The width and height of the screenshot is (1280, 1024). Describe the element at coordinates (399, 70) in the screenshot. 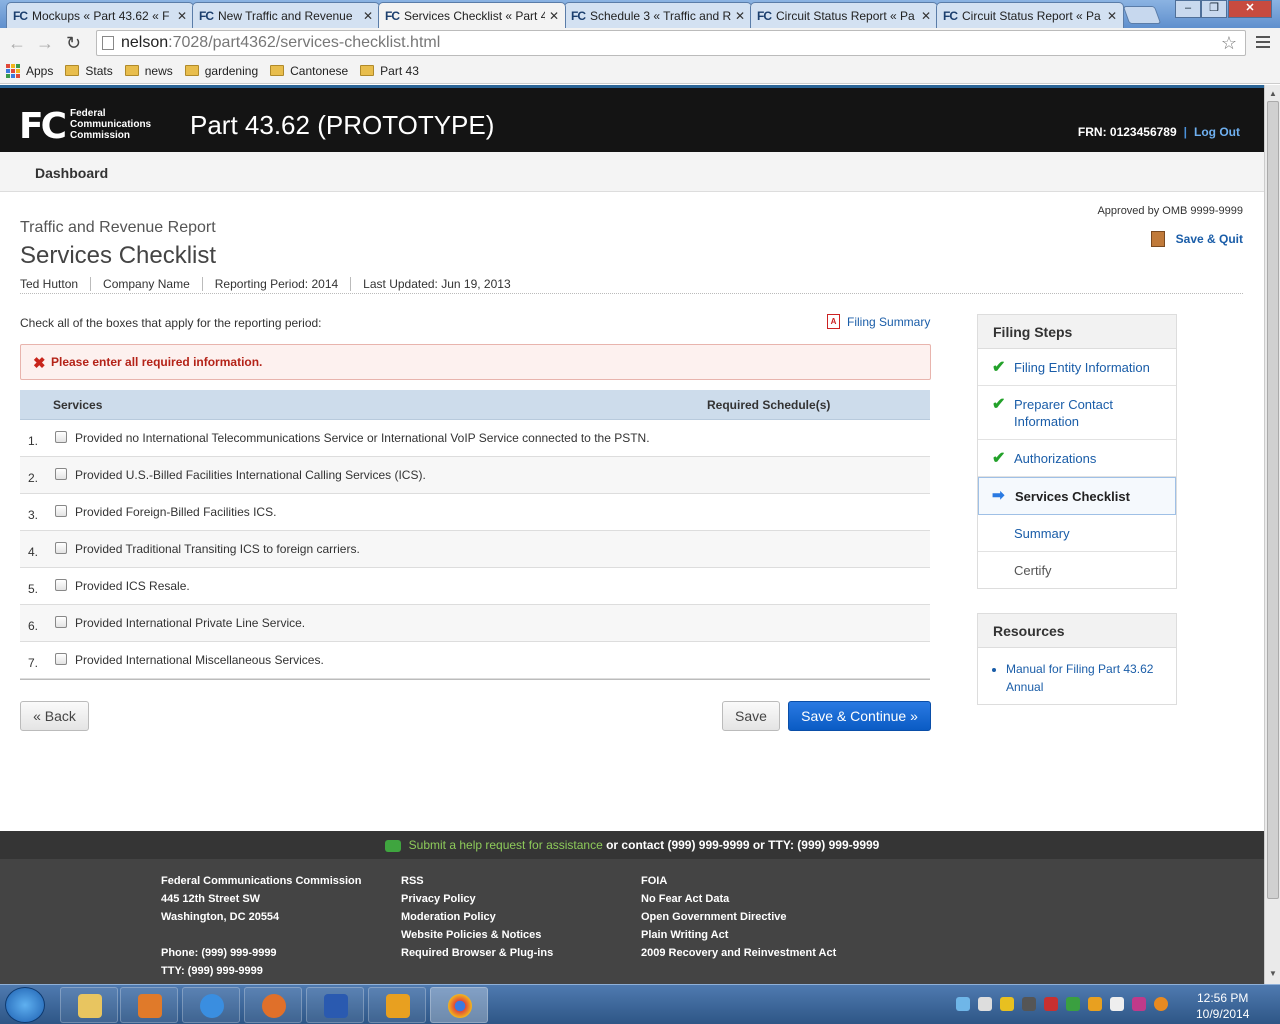

I see `bookmark-label: Part 43` at that location.